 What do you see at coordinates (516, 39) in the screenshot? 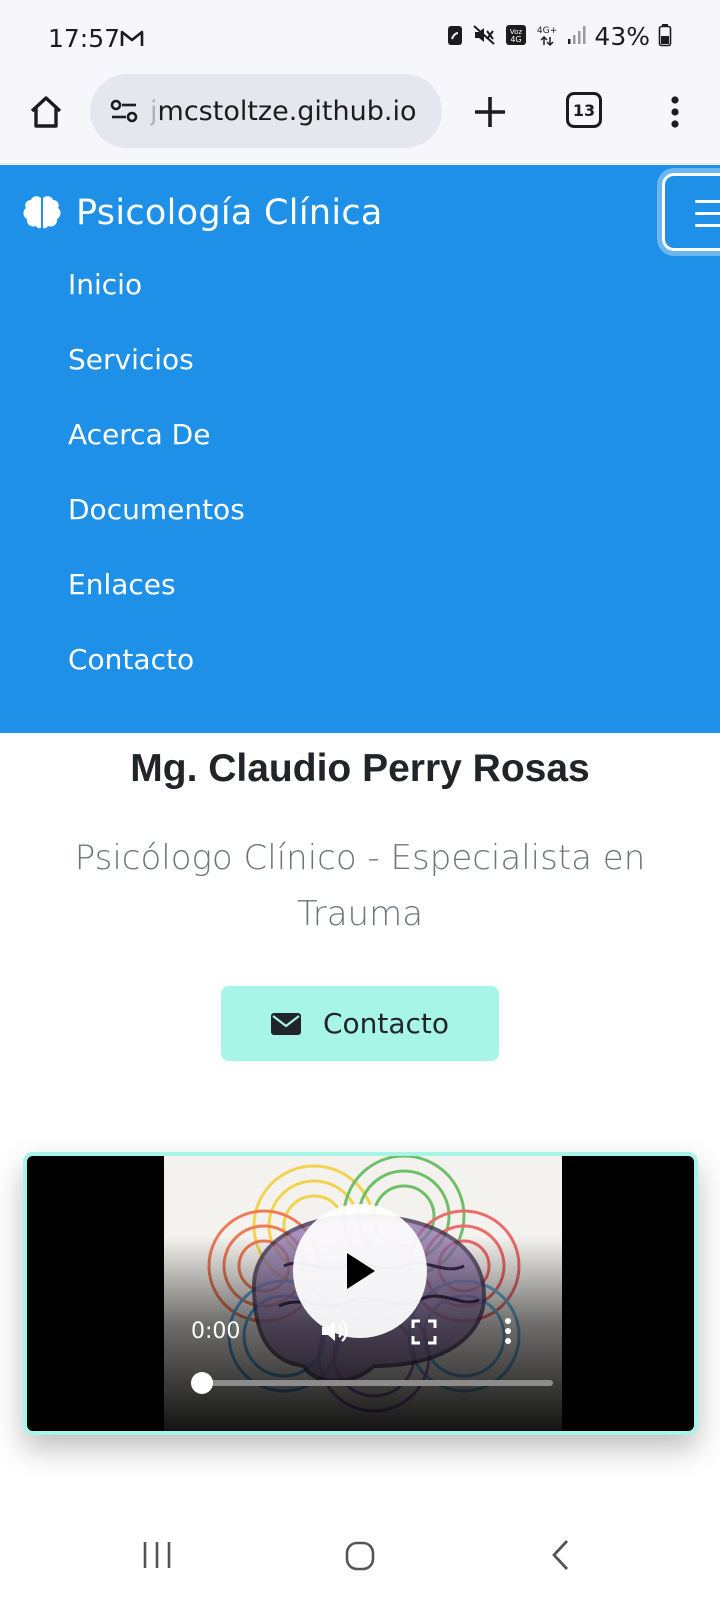
I see `svg-text: 4G` at bounding box center [516, 39].